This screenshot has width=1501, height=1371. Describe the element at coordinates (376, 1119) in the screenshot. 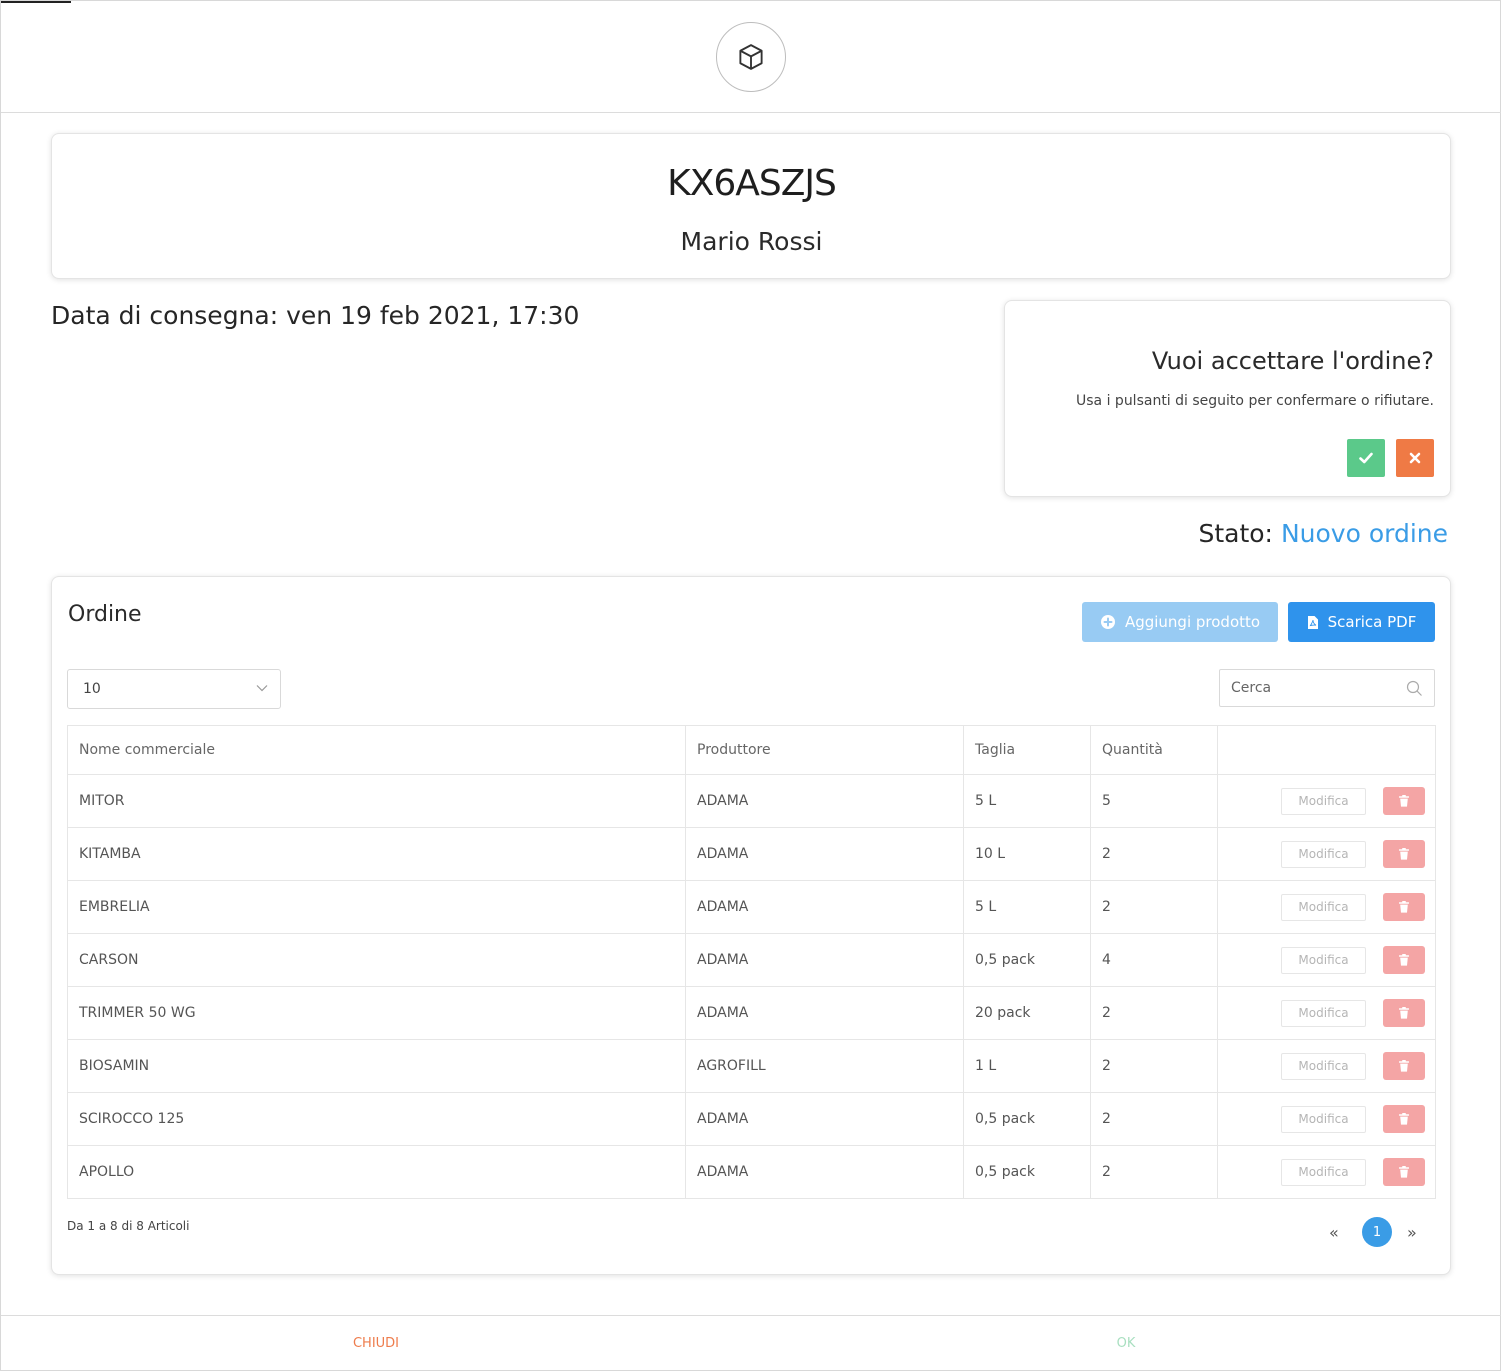

I see `cell-name: SCIROCCO 125` at that location.